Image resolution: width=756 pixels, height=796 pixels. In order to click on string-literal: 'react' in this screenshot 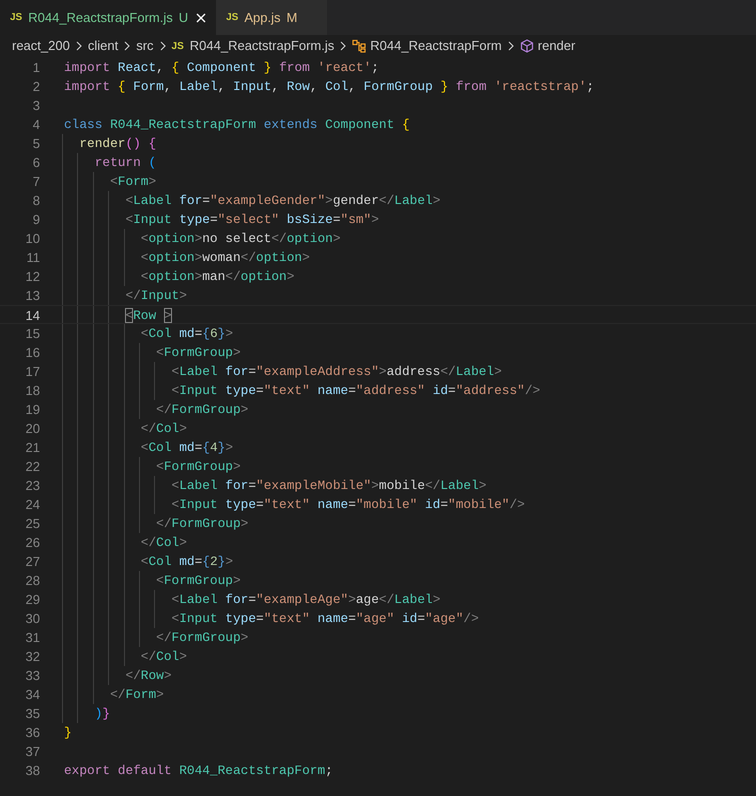, I will do `click(345, 67)`.